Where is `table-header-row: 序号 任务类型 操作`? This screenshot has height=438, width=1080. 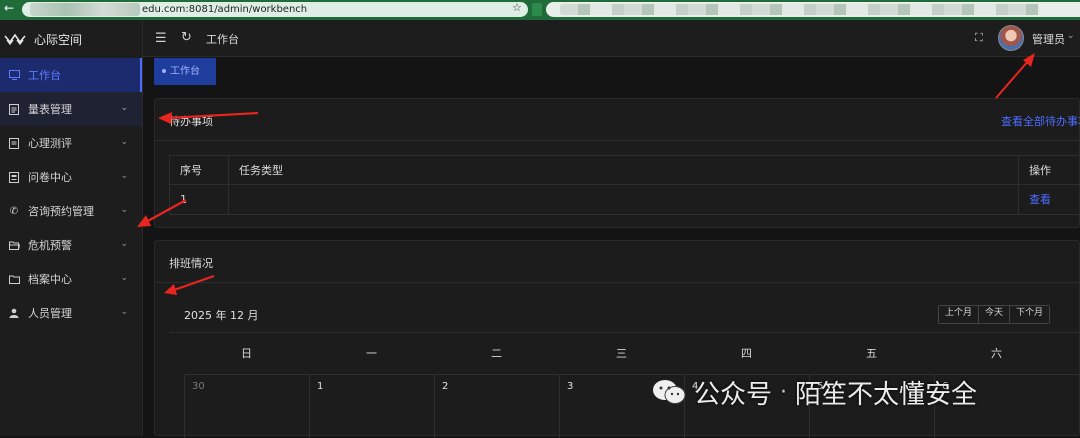 table-header-row: 序号 任务类型 操作 is located at coordinates (625, 170).